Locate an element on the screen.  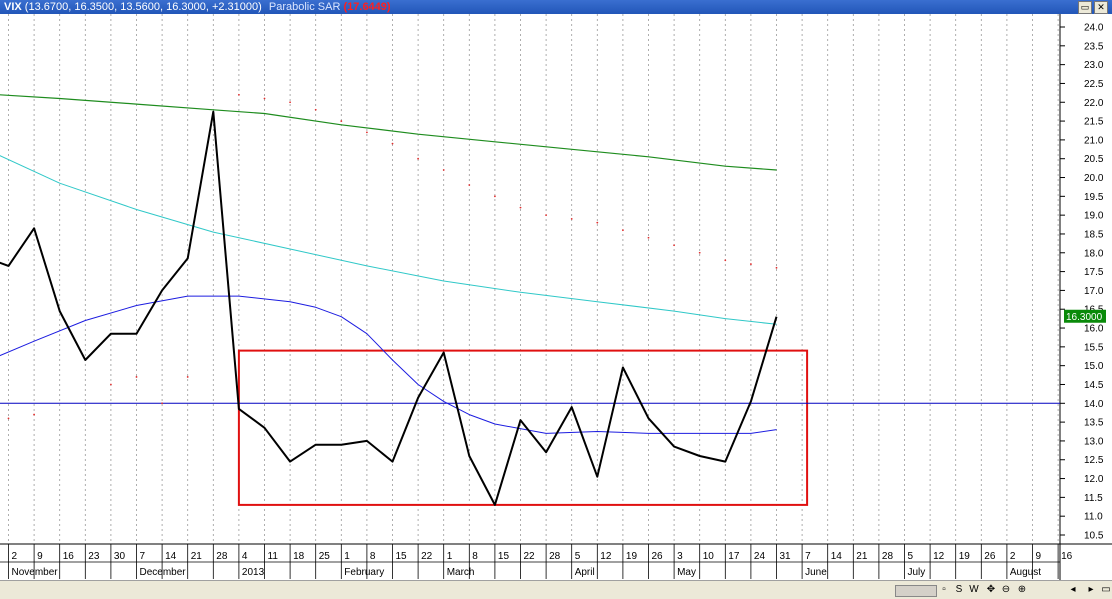
x-month-label: November is located at coordinates (35, 572).